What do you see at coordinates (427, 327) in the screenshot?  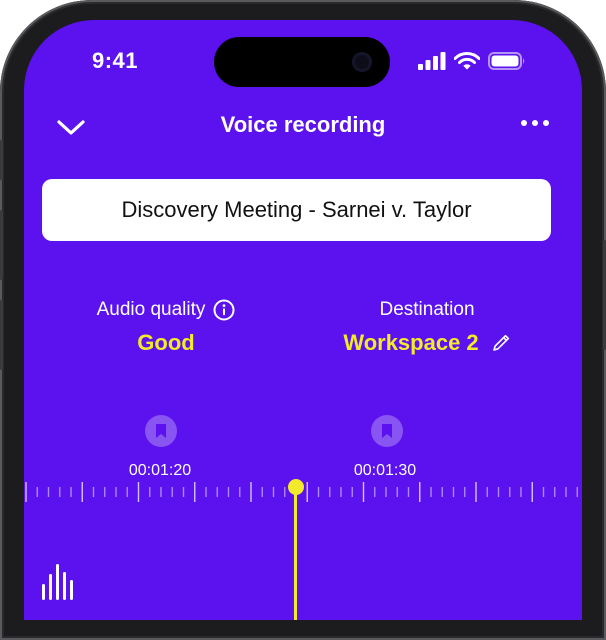 I see `destination: Destination Workspace 2` at bounding box center [427, 327].